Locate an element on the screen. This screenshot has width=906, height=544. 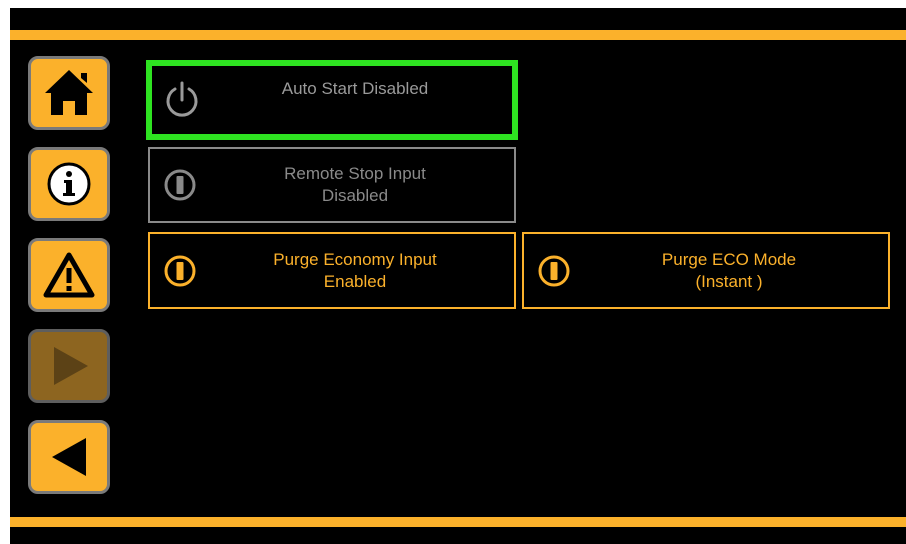
purge-economy-tile: Purge Economy Input Enabled is located at coordinates (332, 270).